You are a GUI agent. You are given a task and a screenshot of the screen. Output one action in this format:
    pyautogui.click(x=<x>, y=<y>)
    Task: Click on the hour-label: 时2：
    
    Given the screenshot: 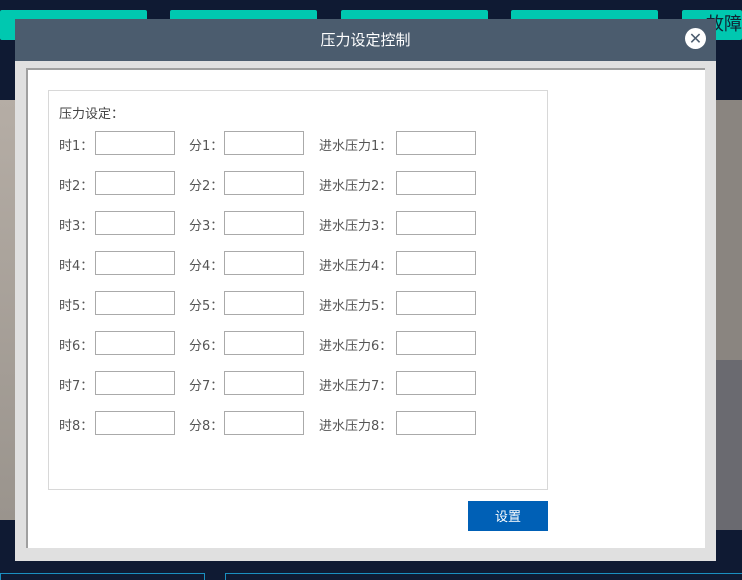 What is the action you would take?
    pyautogui.click(x=76, y=186)
    